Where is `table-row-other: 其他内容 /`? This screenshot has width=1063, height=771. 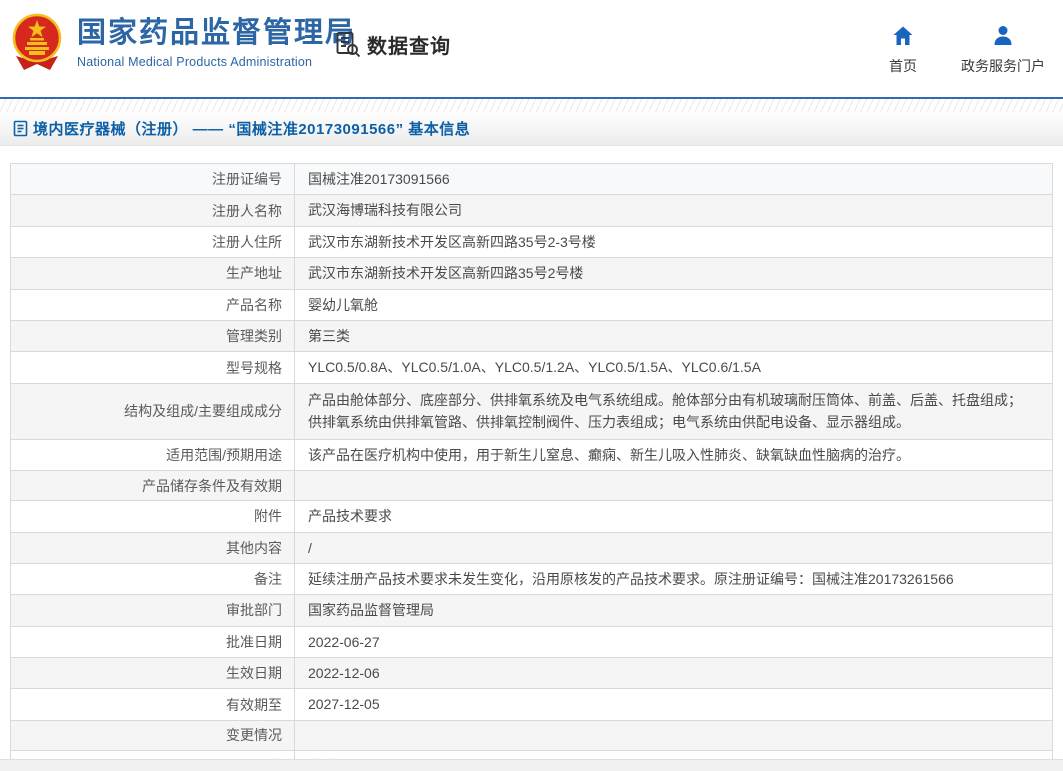
table-row-other: 其他内容 / is located at coordinates (531, 548).